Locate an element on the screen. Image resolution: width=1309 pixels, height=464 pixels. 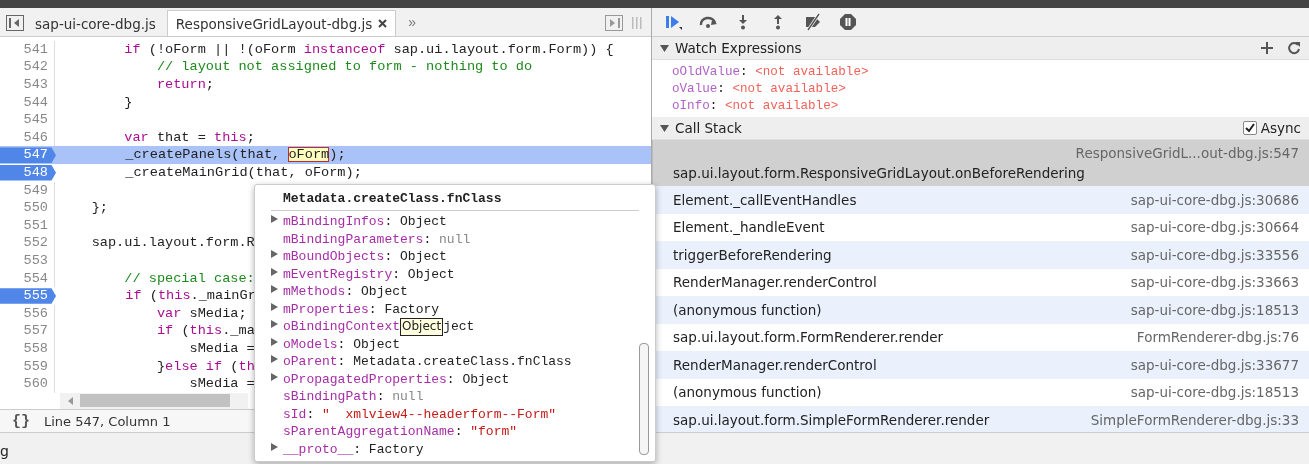
scrollbar-thumb is located at coordinates (644, 399).